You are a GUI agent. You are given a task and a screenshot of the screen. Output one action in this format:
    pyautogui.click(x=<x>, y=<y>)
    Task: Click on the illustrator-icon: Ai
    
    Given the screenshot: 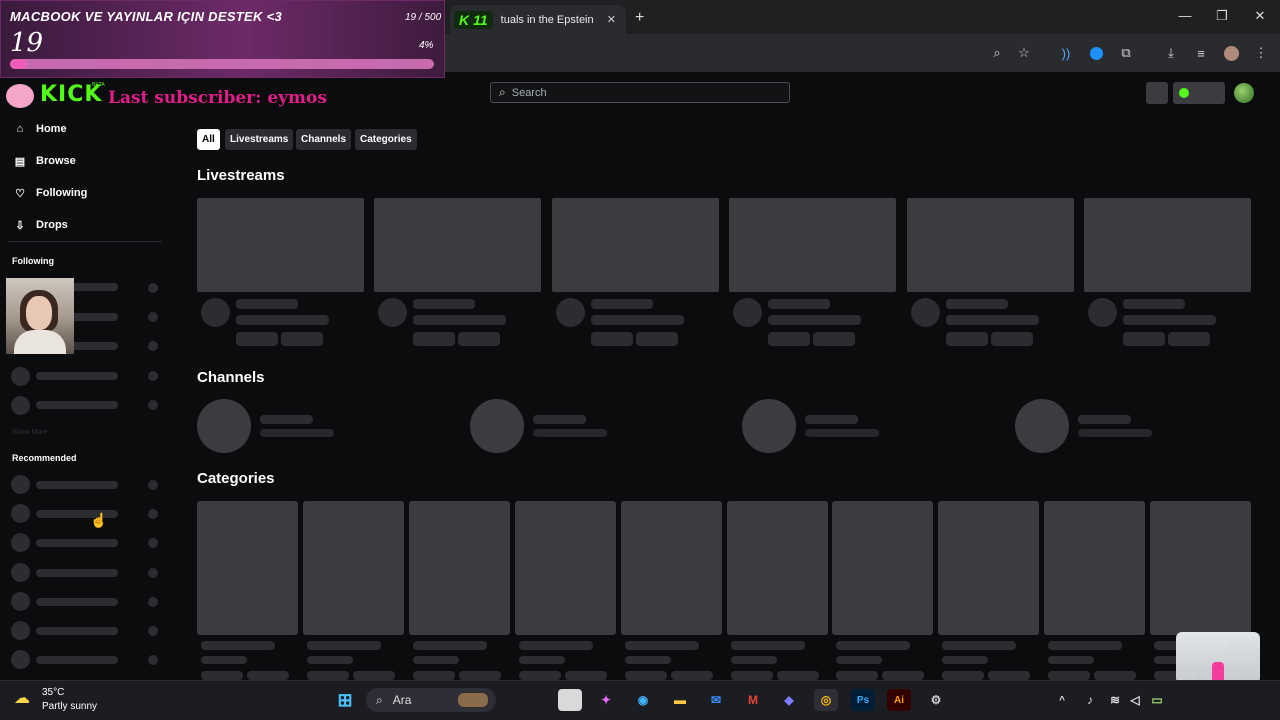 What is the action you would take?
    pyautogui.click(x=899, y=700)
    